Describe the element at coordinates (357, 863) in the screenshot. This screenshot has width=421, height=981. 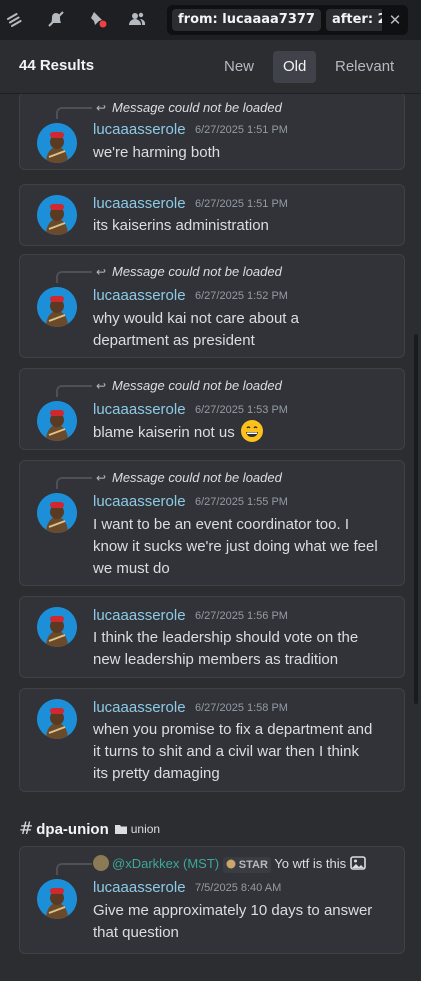
I see `image-icon` at that location.